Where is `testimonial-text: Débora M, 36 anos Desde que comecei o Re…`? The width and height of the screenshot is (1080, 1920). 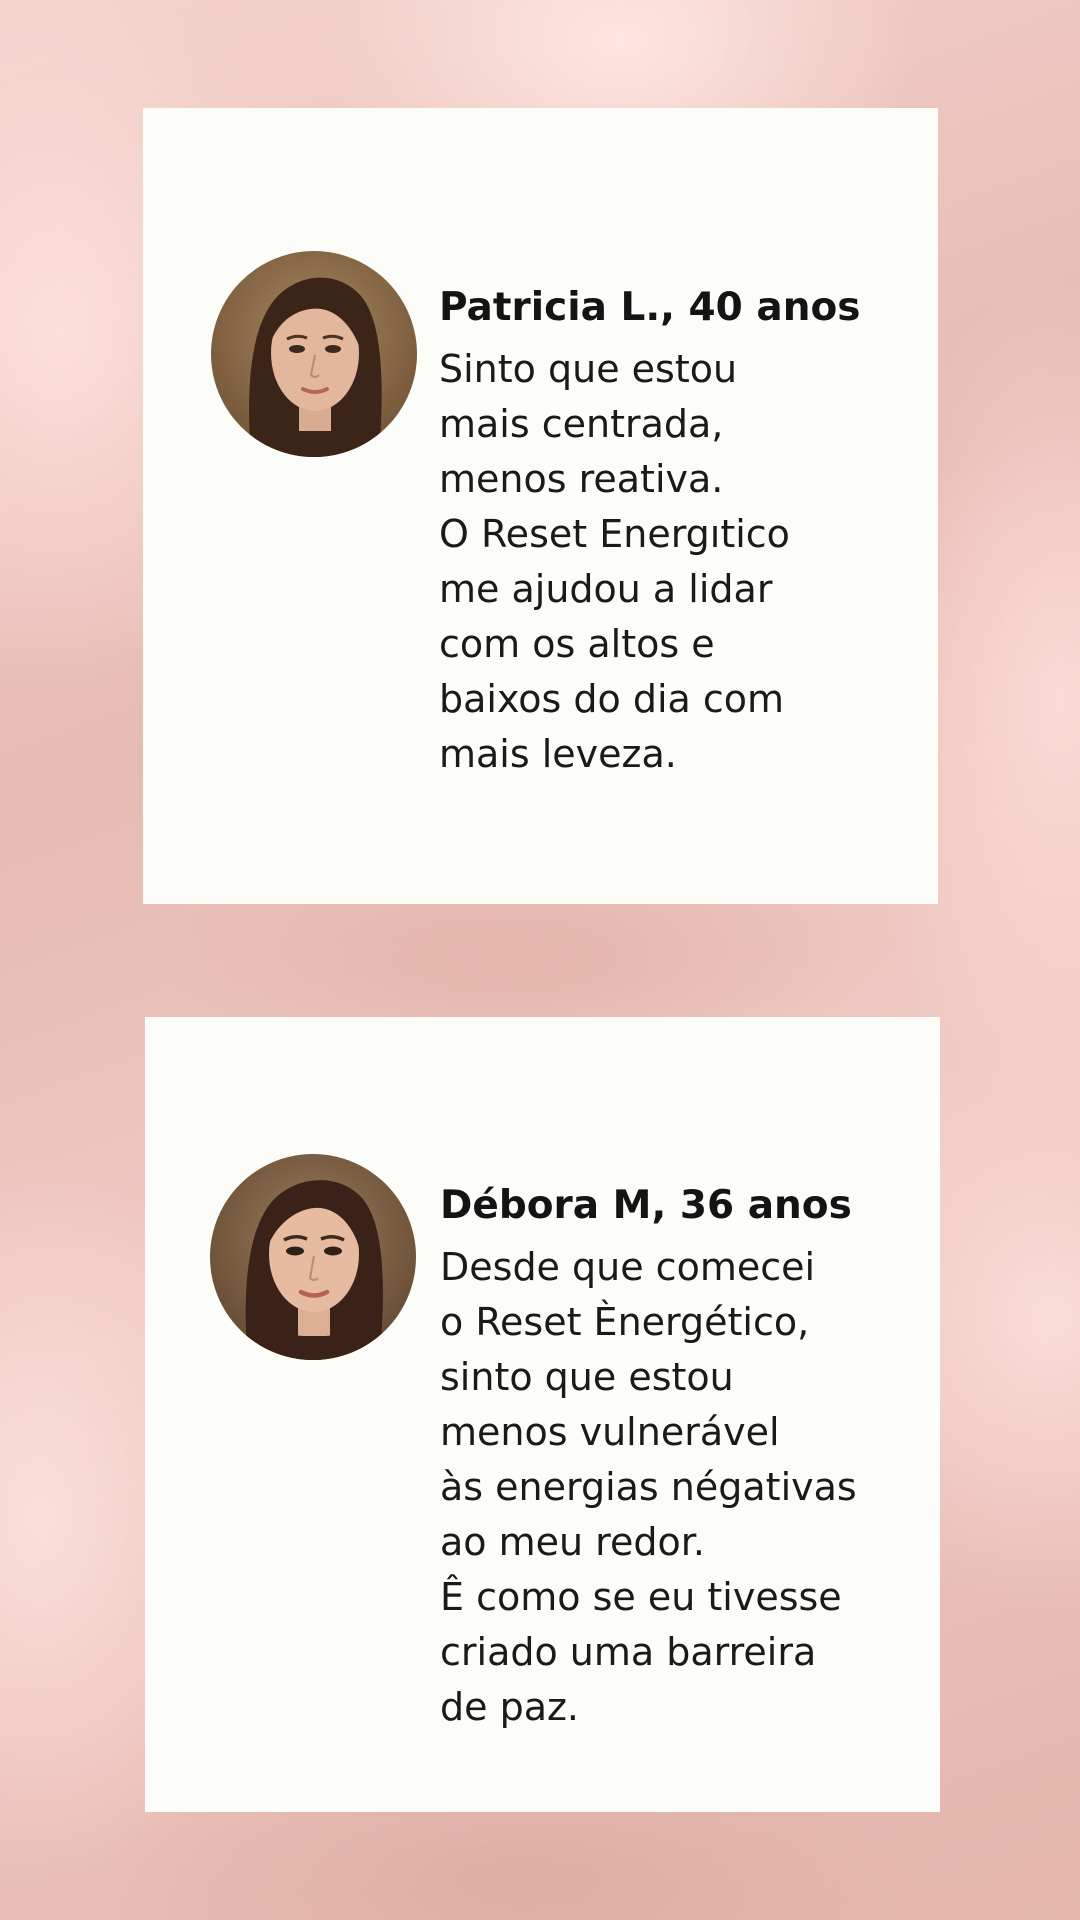 testimonial-text: Débora M, 36 anos Desde que comecei o Re… is located at coordinates (655, 1458).